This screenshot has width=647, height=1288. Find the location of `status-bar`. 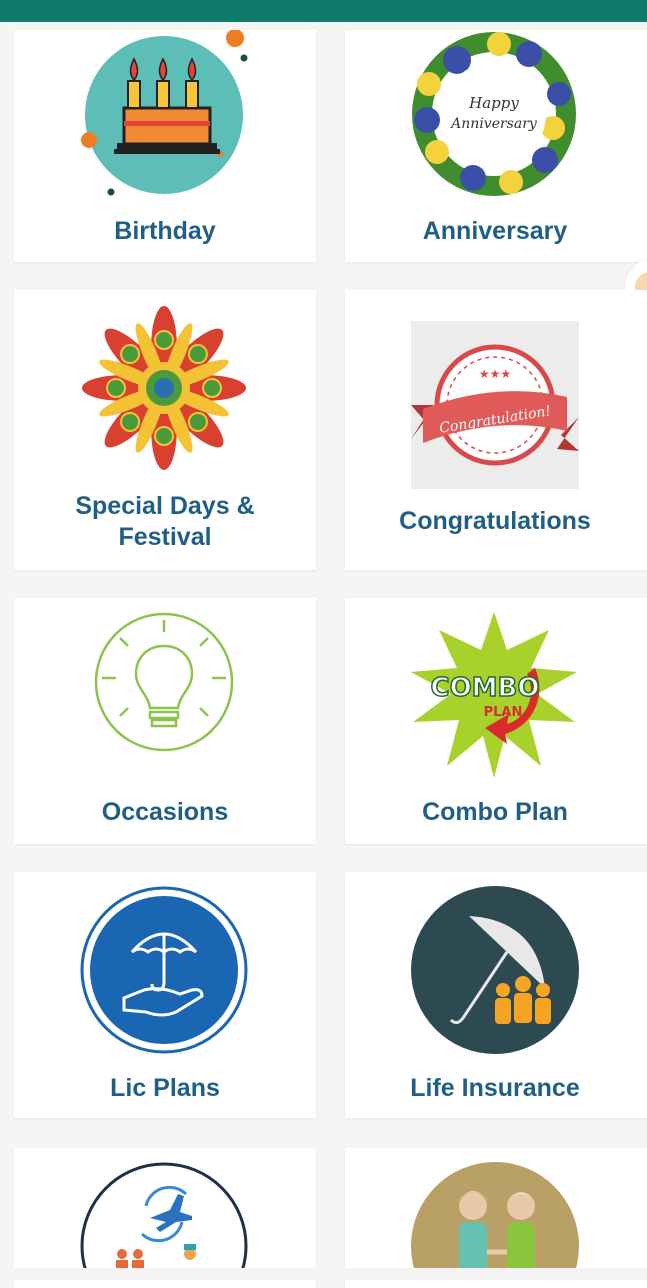

status-bar is located at coordinates (323, 11).